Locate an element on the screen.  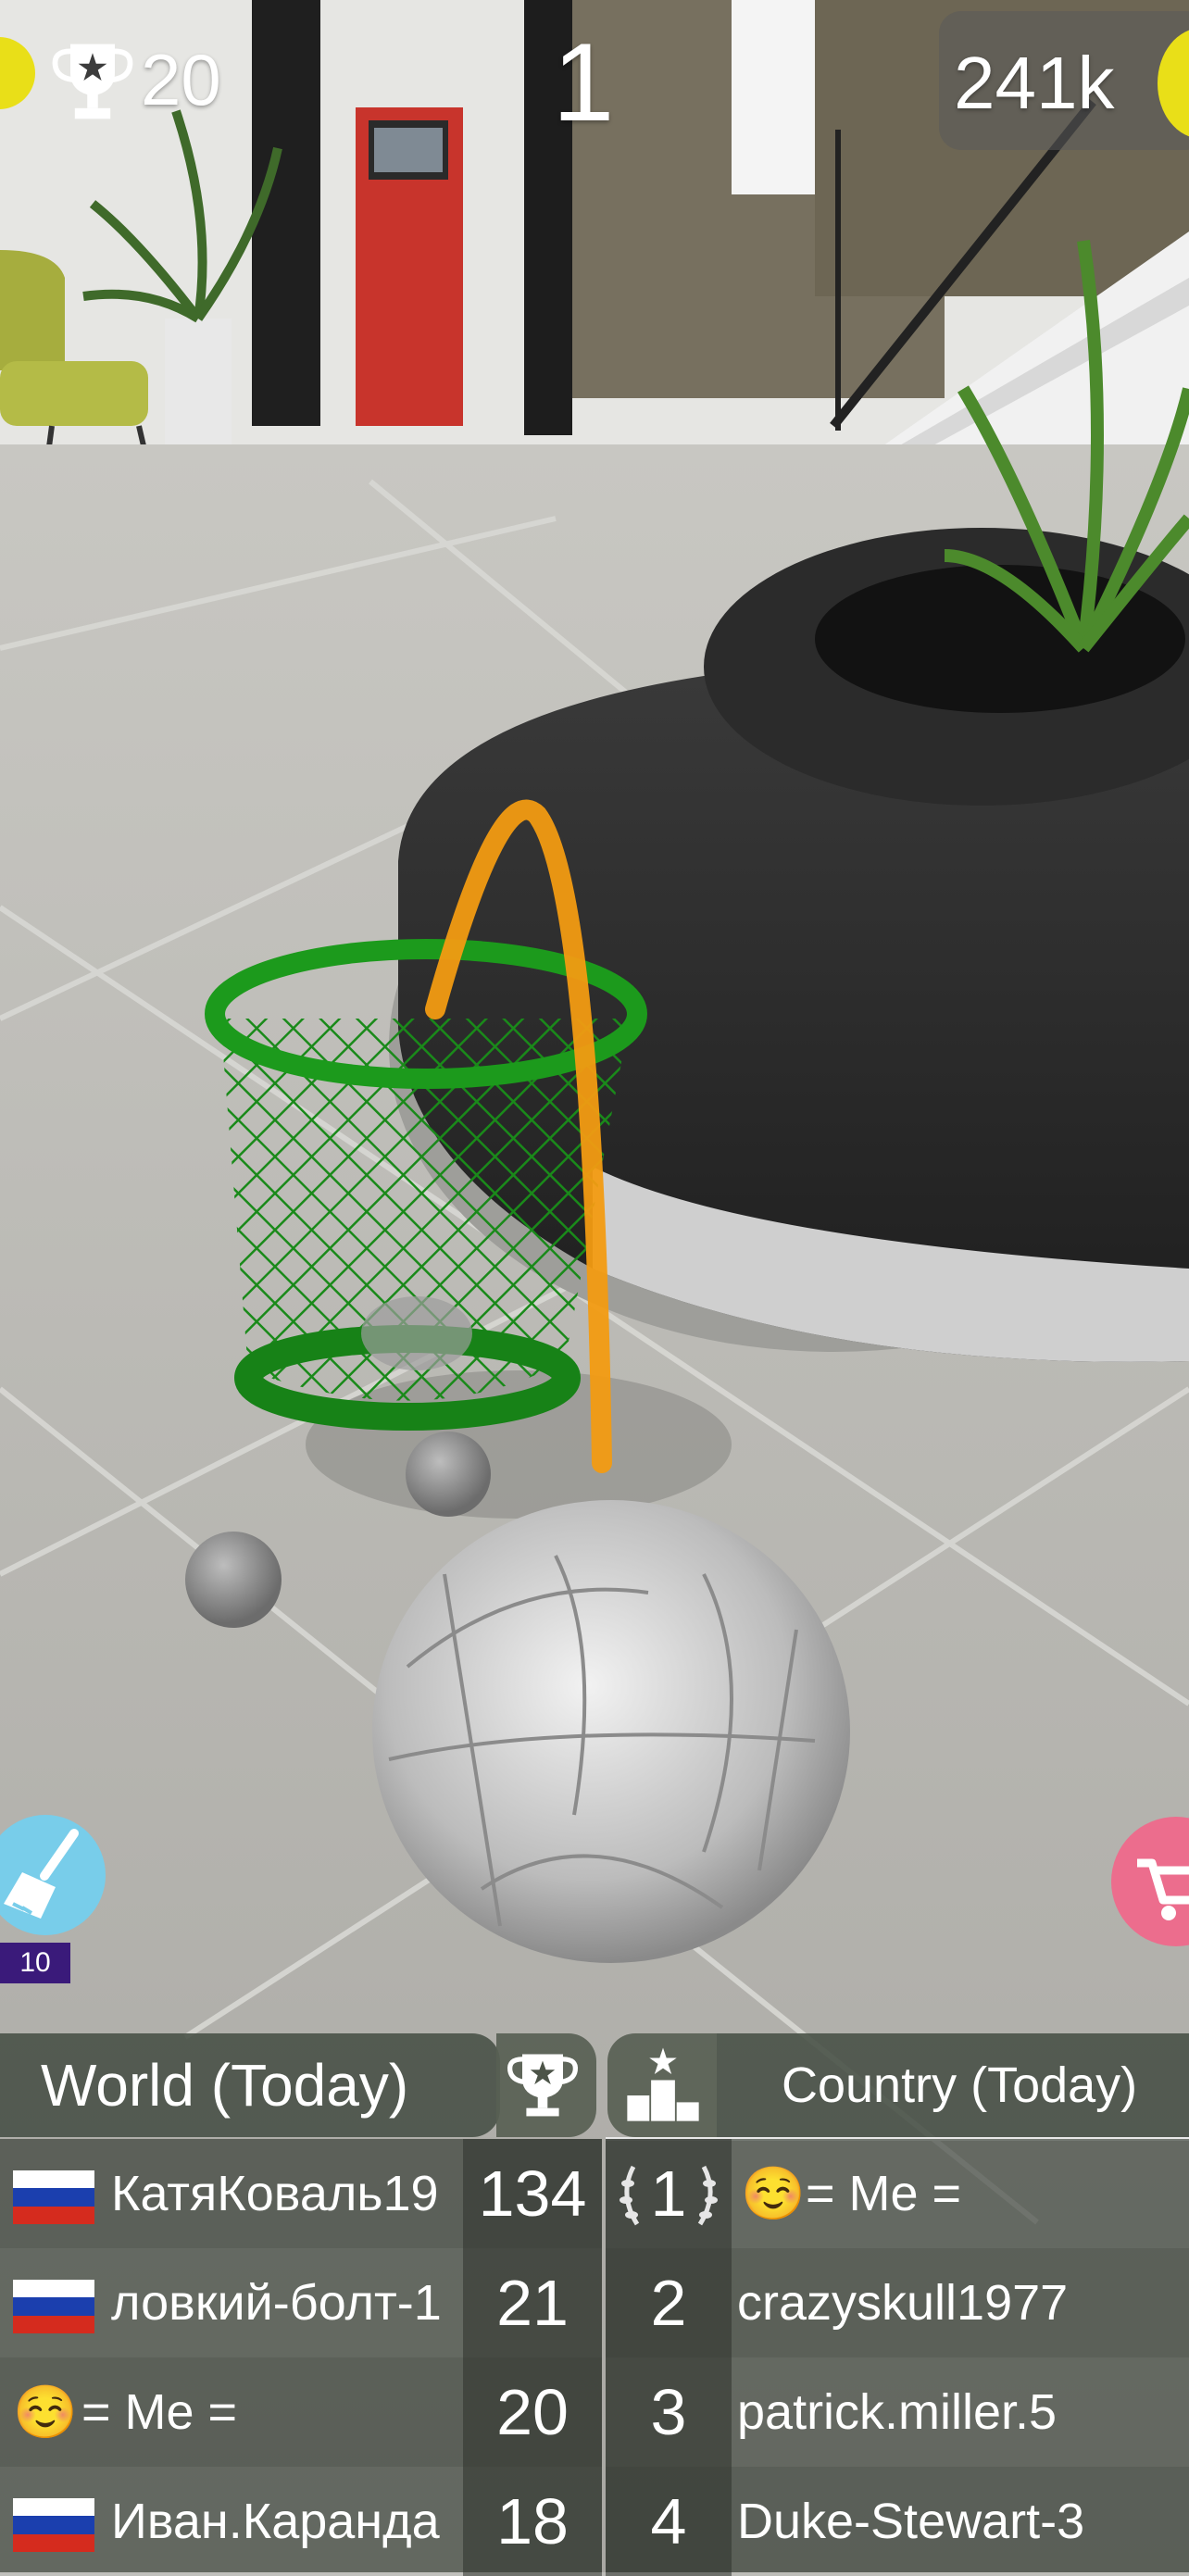
world-row: ловкий-болт-1 21 is located at coordinates (301, 2302).